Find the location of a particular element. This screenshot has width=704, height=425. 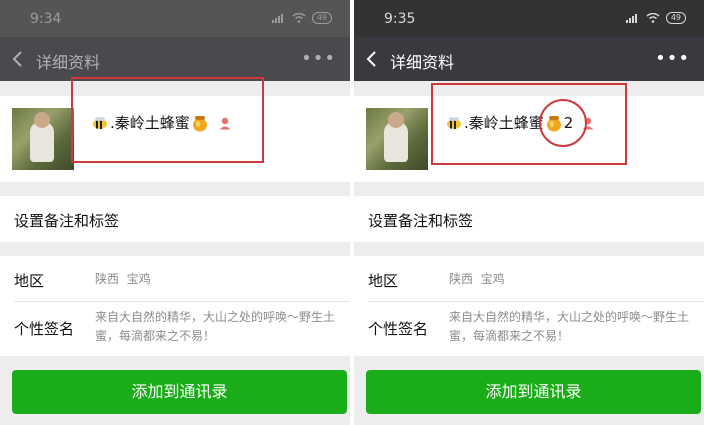

status-bar: 9:35 49 is located at coordinates (529, 18).